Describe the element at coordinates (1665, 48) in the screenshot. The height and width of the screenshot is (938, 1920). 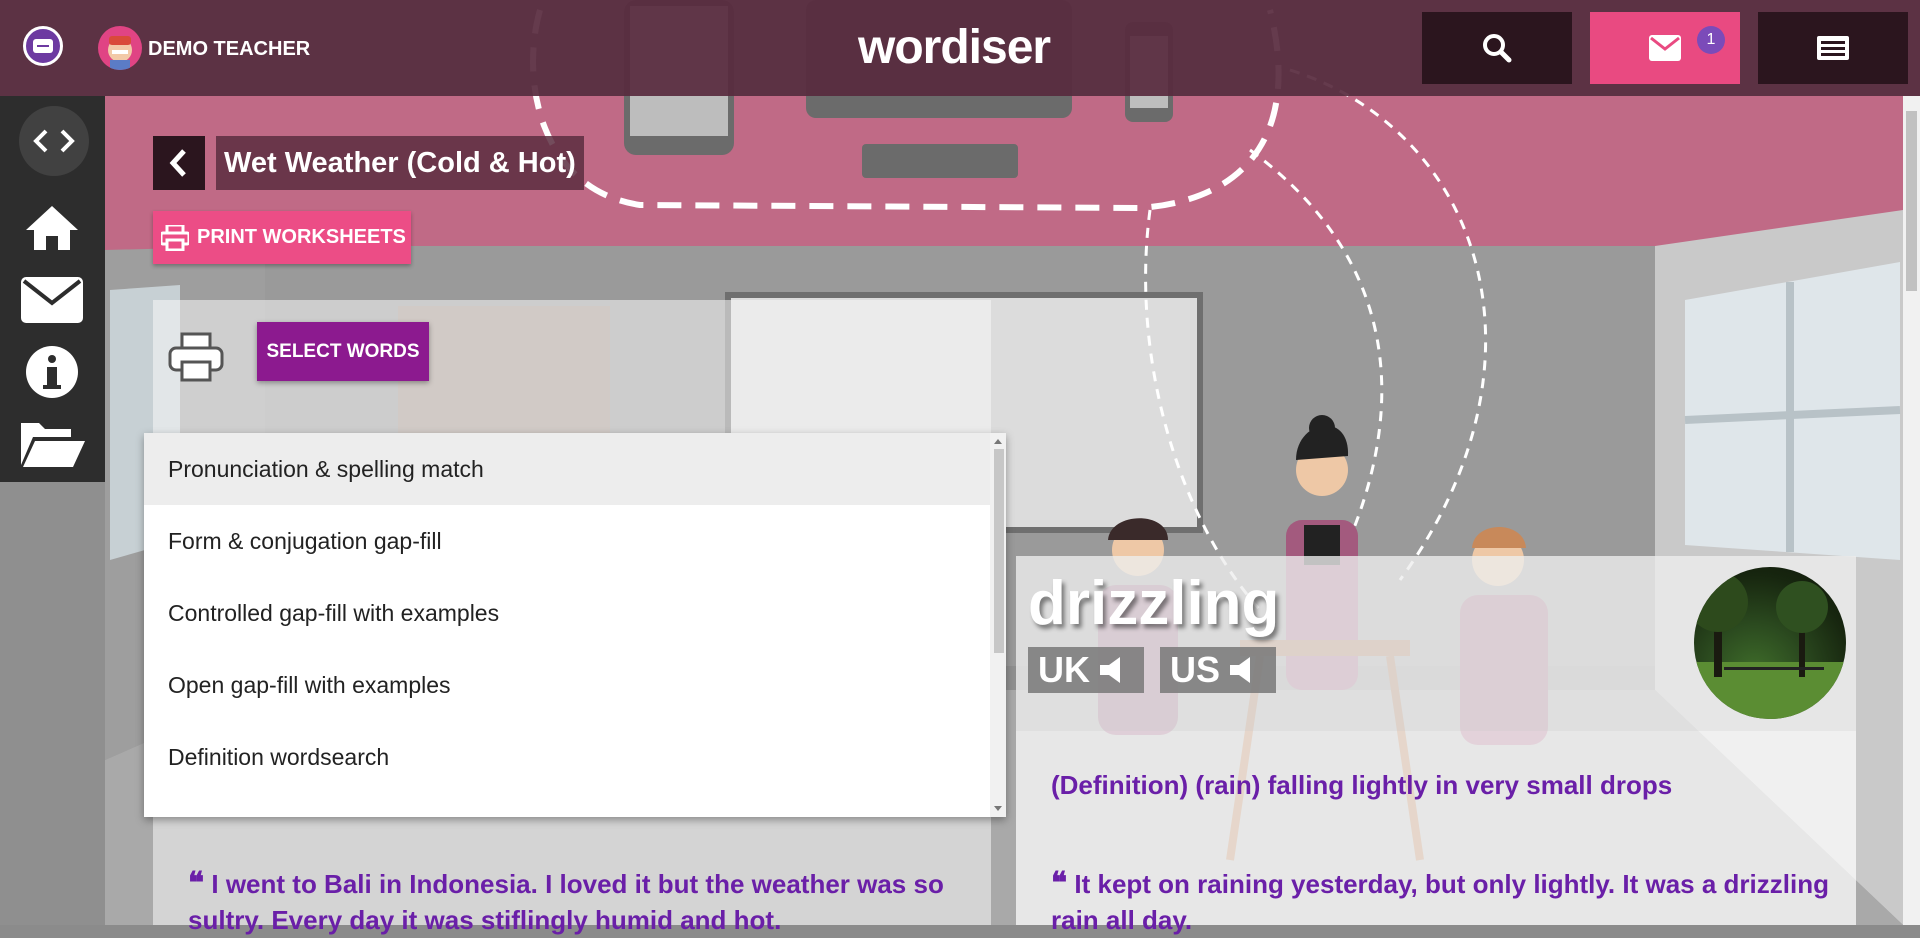
I see `envelope-icon` at that location.